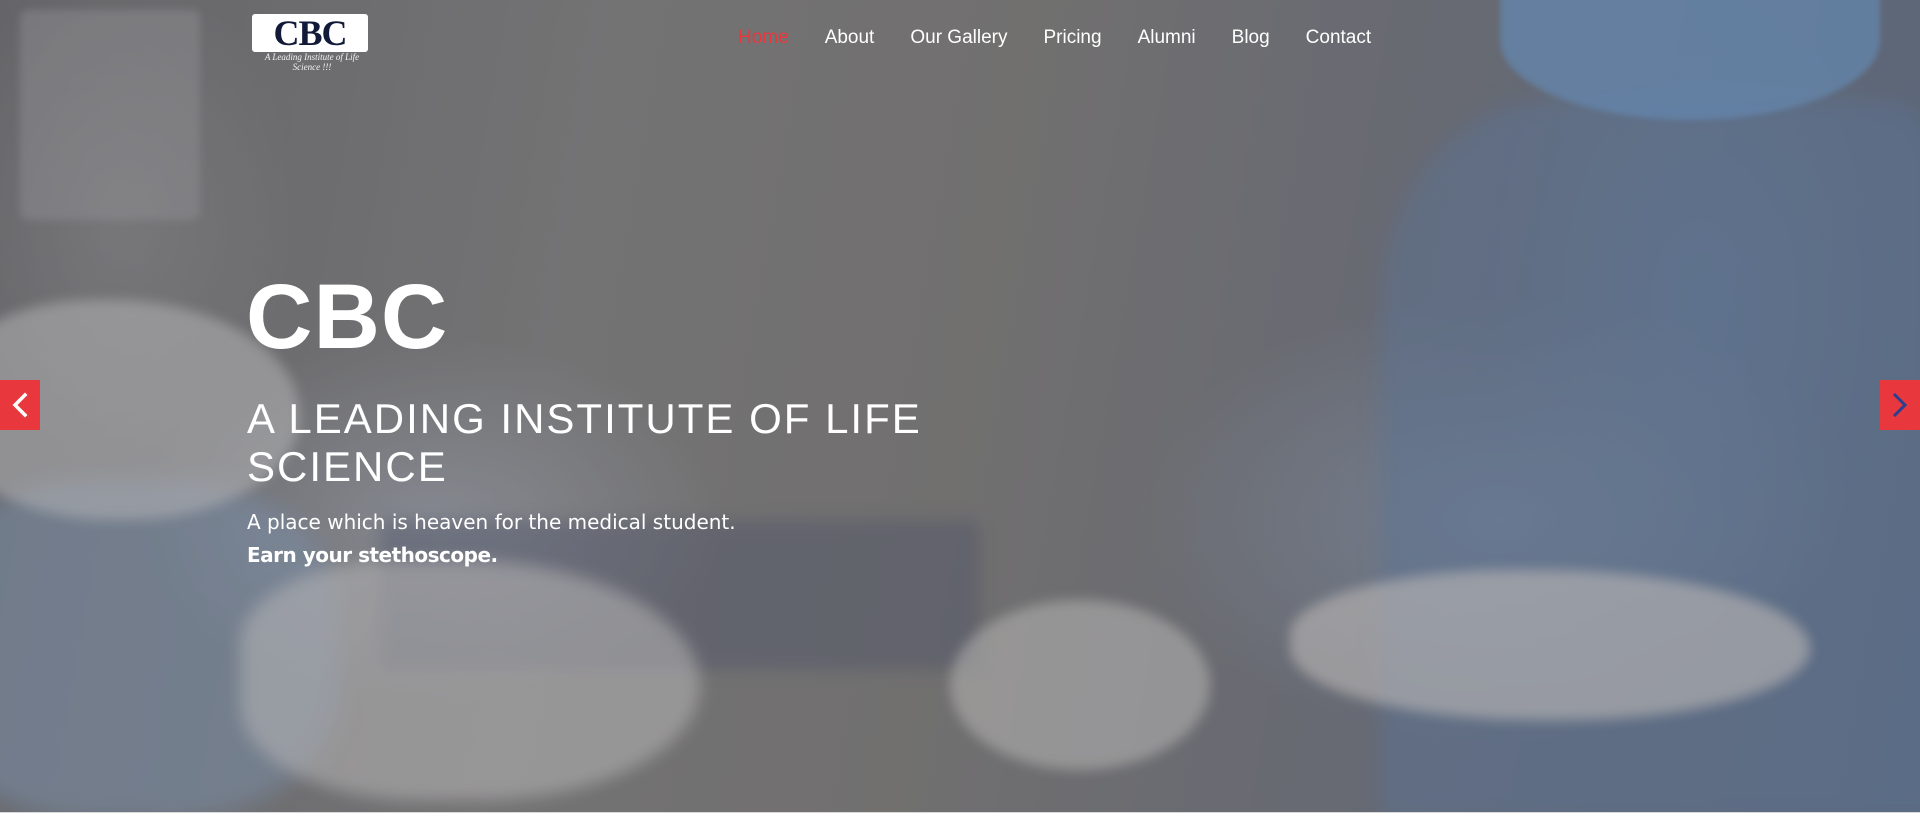 Image resolution: width=1920 pixels, height=821 pixels. I want to click on logo-text: CBC, so click(310, 33).